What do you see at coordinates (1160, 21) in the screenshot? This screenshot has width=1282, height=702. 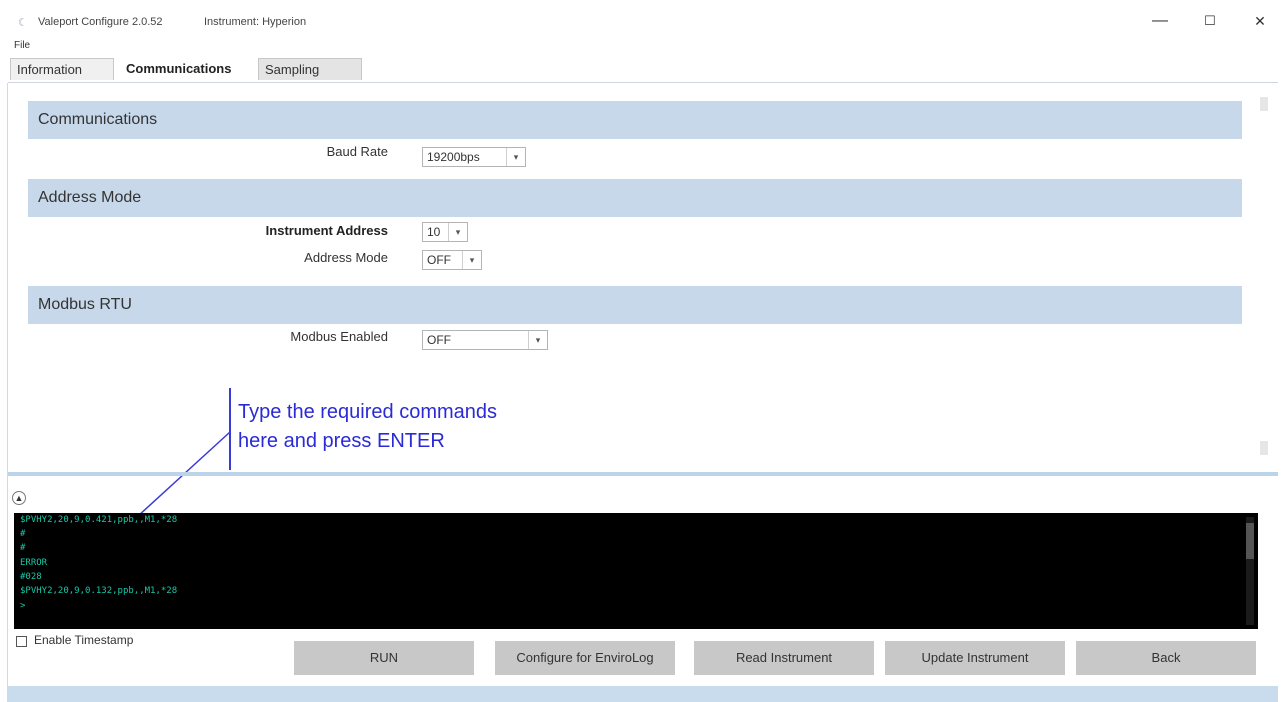 I see `minimize-button: —` at bounding box center [1160, 21].